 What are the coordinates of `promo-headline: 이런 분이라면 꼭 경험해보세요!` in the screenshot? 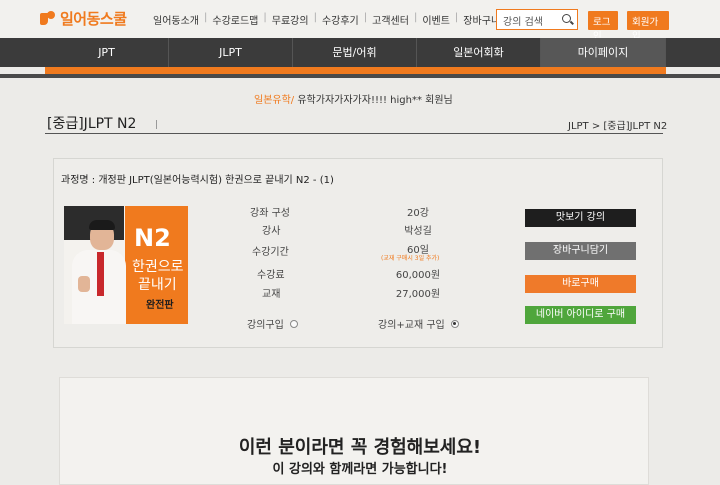 It's located at (360, 447).